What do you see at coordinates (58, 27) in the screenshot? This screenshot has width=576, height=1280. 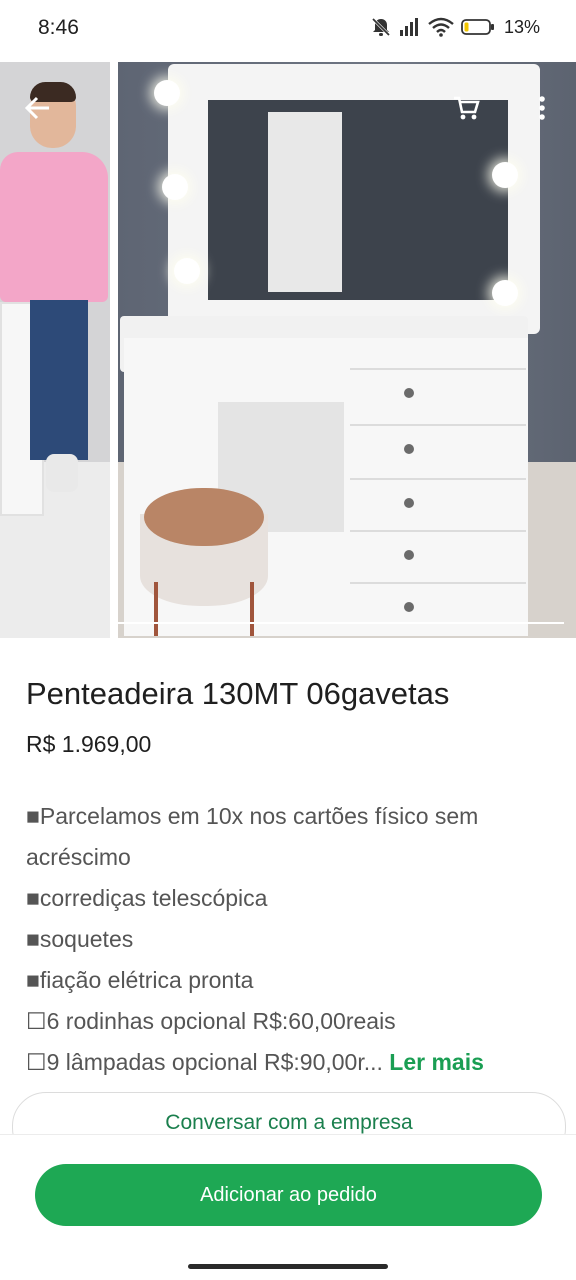 I see `status-time: 8:46` at bounding box center [58, 27].